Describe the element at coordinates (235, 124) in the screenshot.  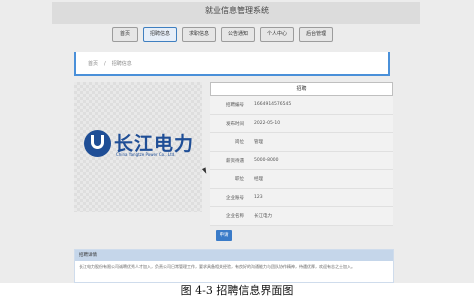
I see `detail-label: 发布时间` at that location.